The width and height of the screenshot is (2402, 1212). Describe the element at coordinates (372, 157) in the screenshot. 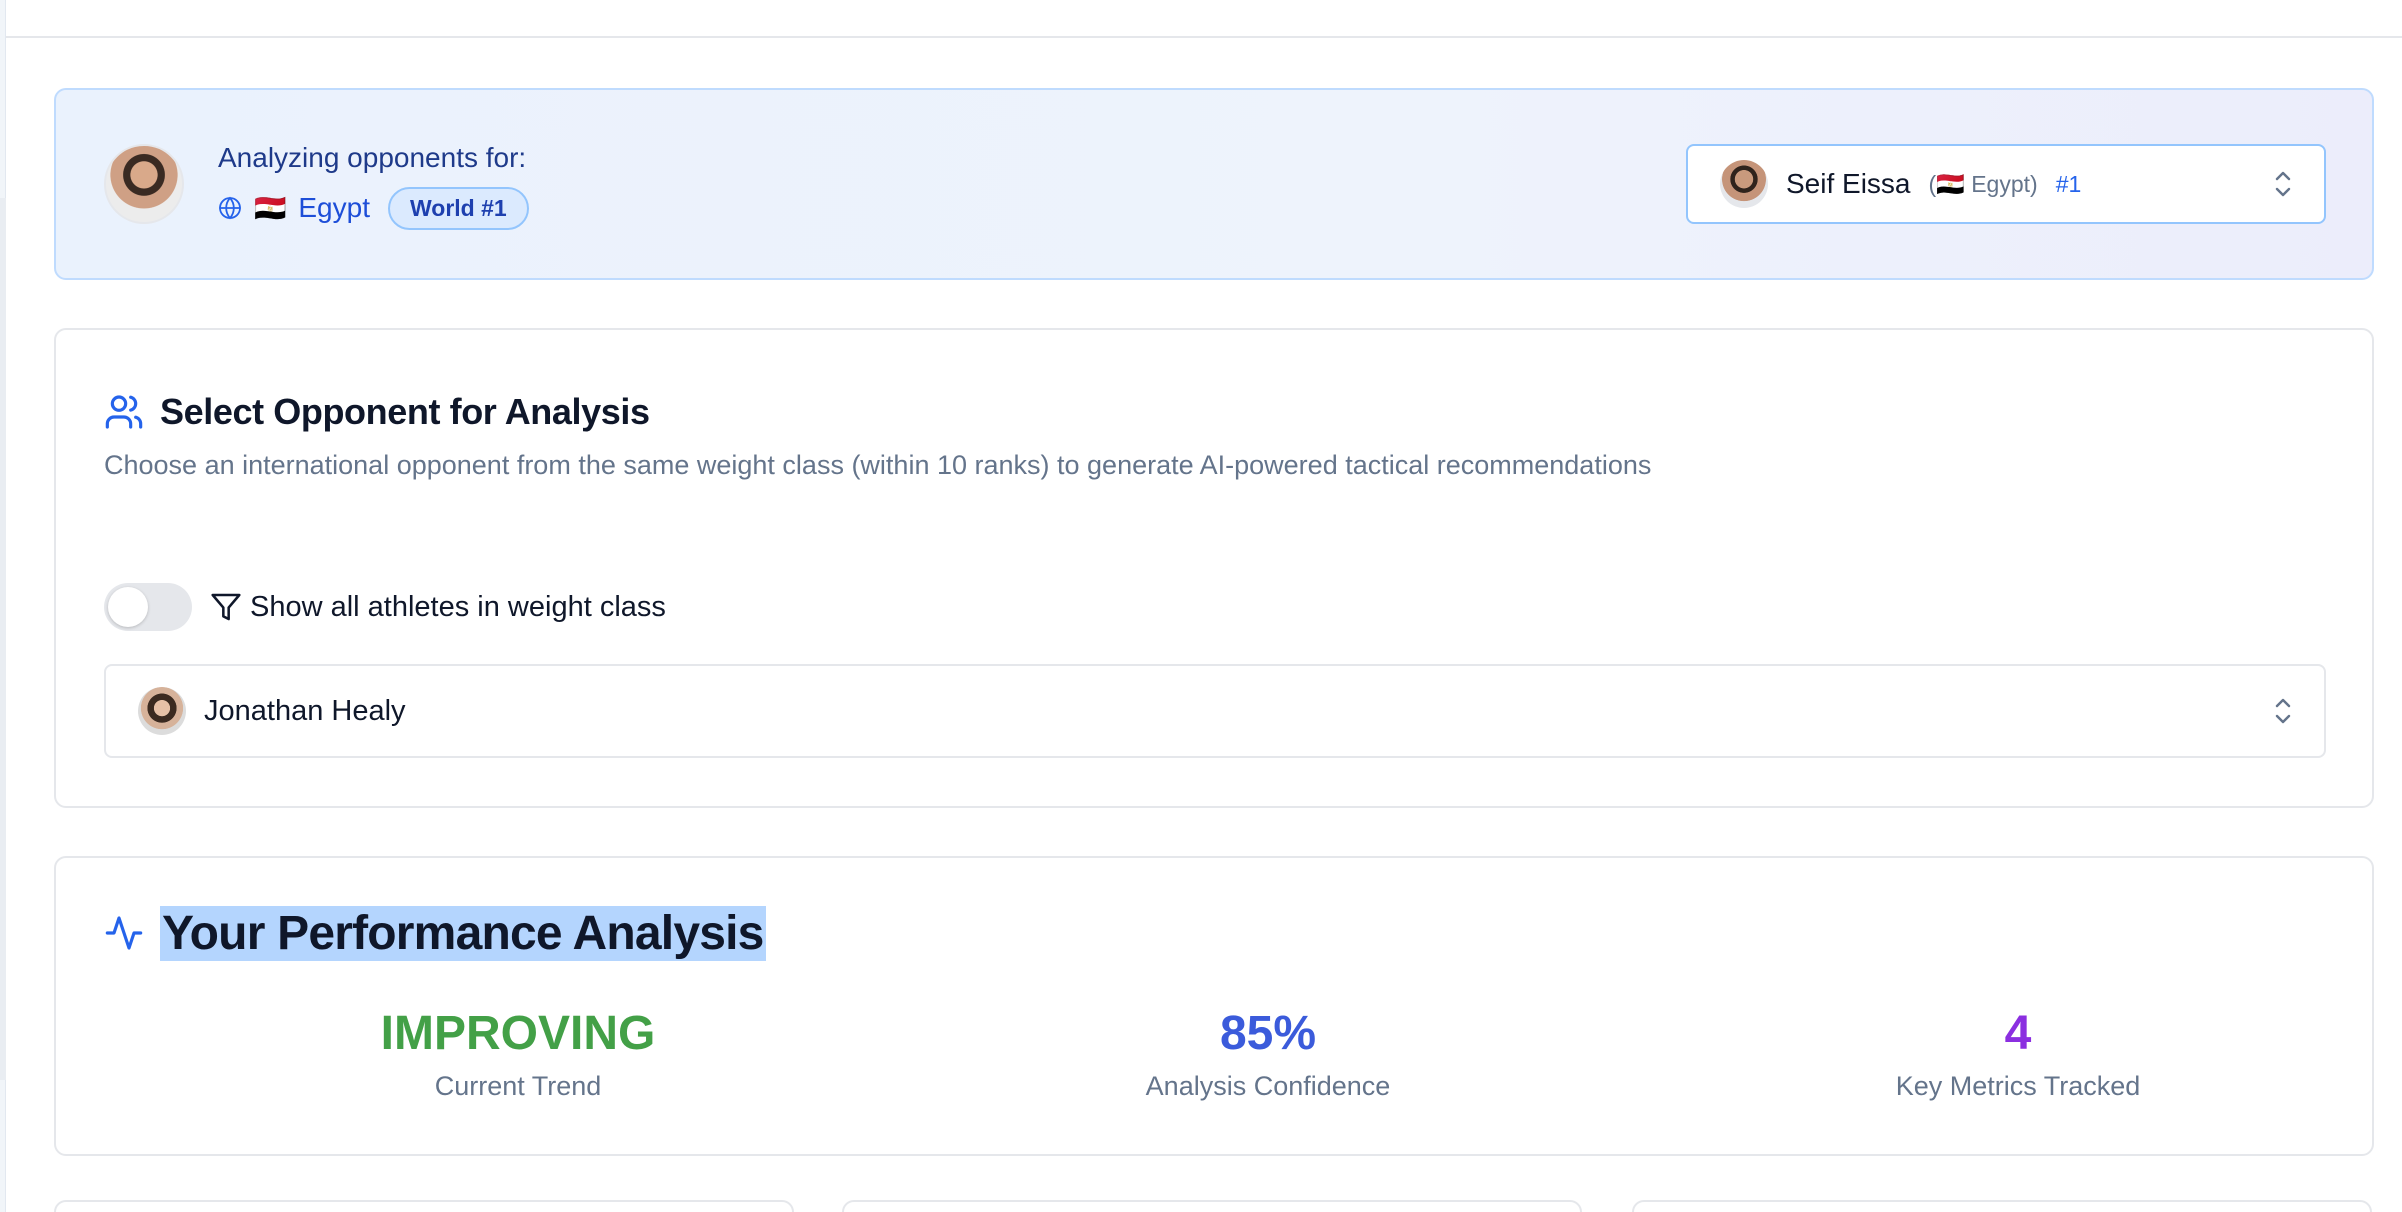

I see `banner-label: Analyzing opponents for:` at that location.